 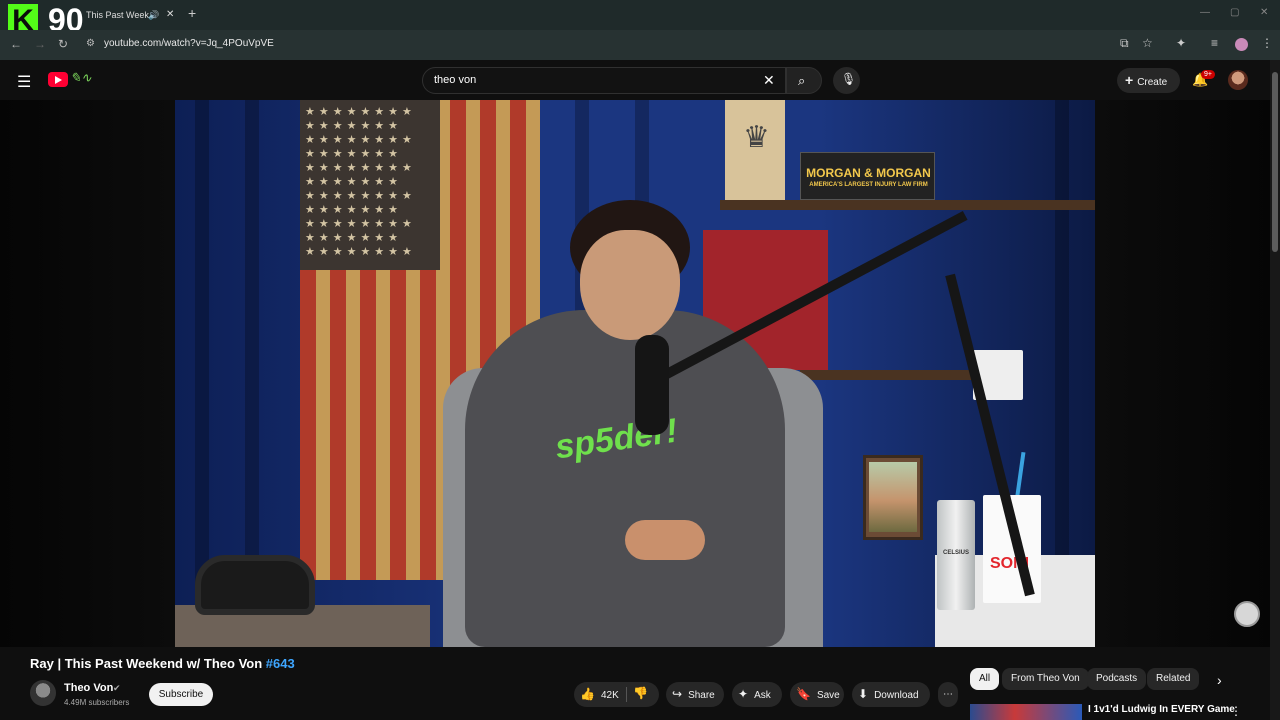 I want to click on video-title-text: Ray | This Past Weekend w/ Theo Von, so click(x=146, y=663).